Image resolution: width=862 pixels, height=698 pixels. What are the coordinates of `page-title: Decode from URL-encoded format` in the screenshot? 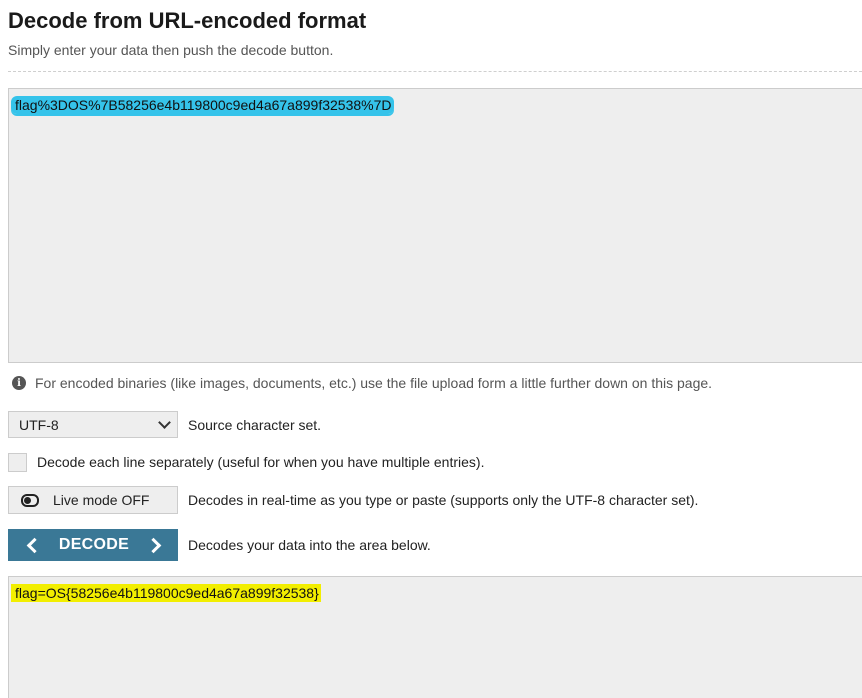 It's located at (187, 20).